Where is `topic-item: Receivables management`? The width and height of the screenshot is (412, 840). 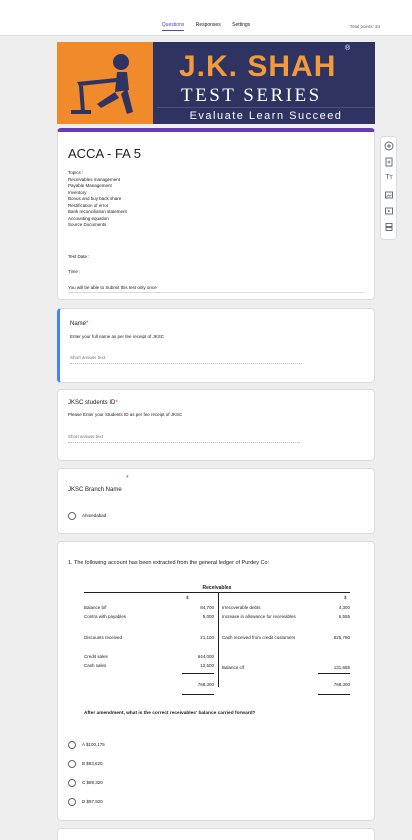
topic-item: Receivables management is located at coordinates (94, 179).